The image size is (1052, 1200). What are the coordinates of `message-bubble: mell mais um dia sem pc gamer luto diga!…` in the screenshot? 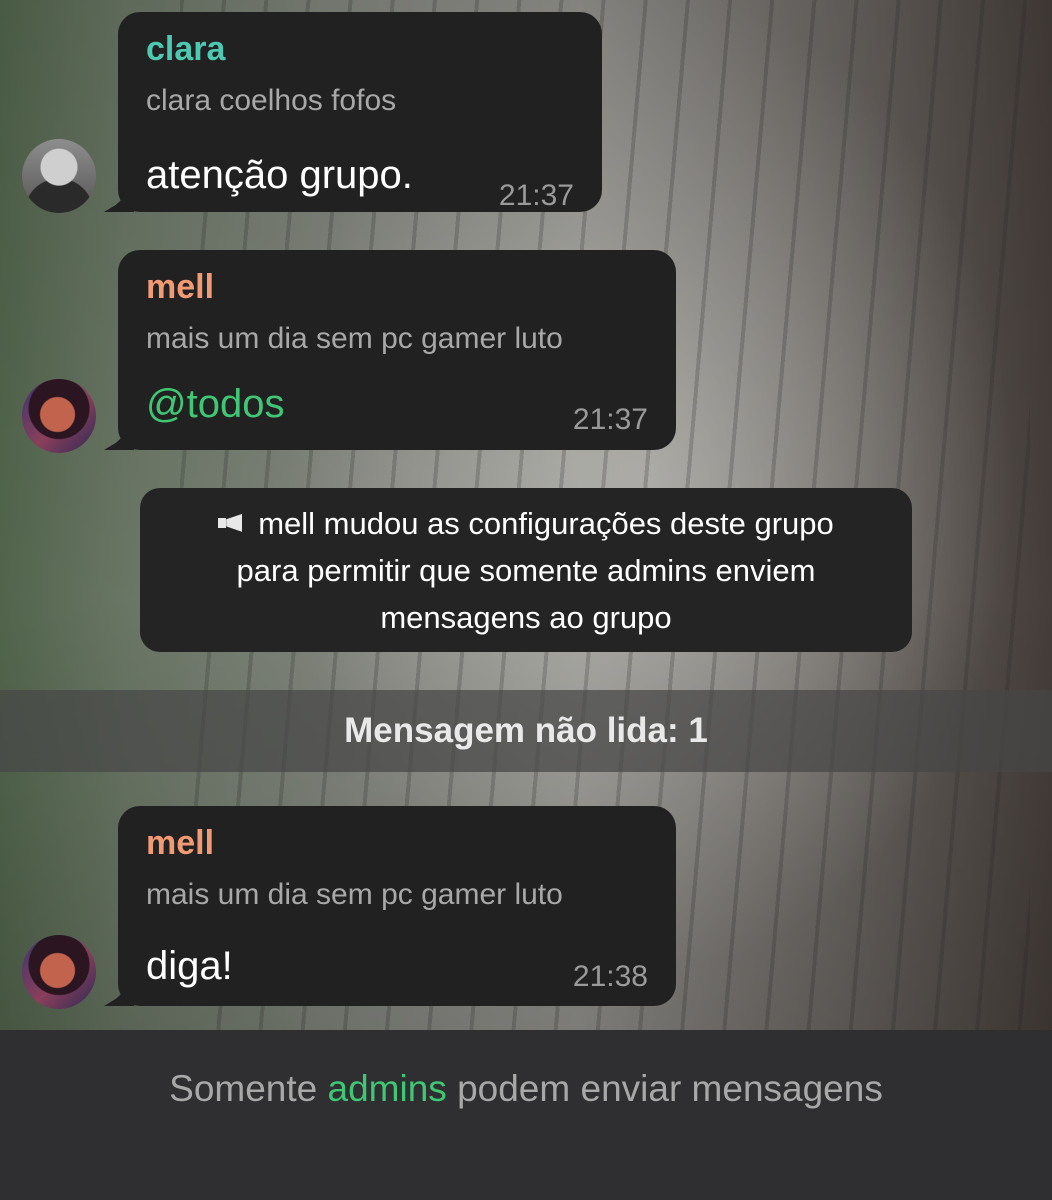 It's located at (390, 906).